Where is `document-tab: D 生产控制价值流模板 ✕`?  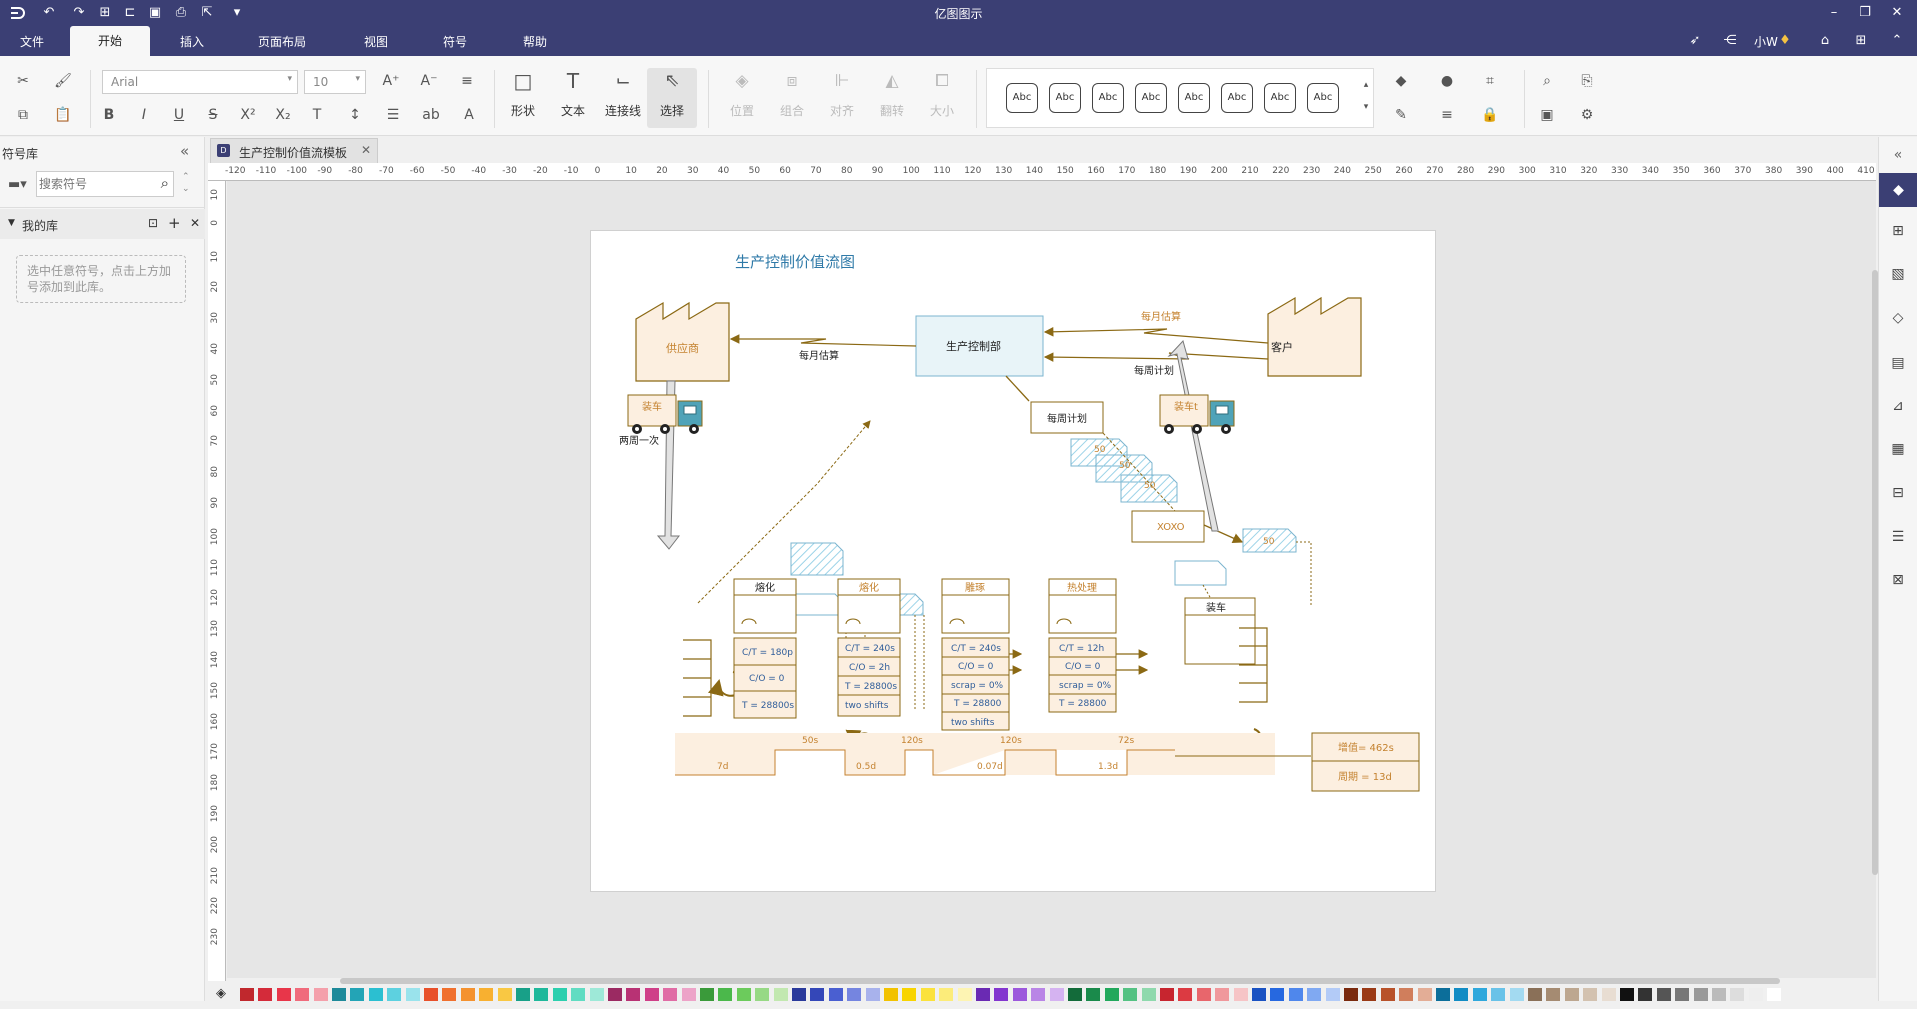
document-tab: D 生产控制价值流模板 ✕ is located at coordinates (294, 151).